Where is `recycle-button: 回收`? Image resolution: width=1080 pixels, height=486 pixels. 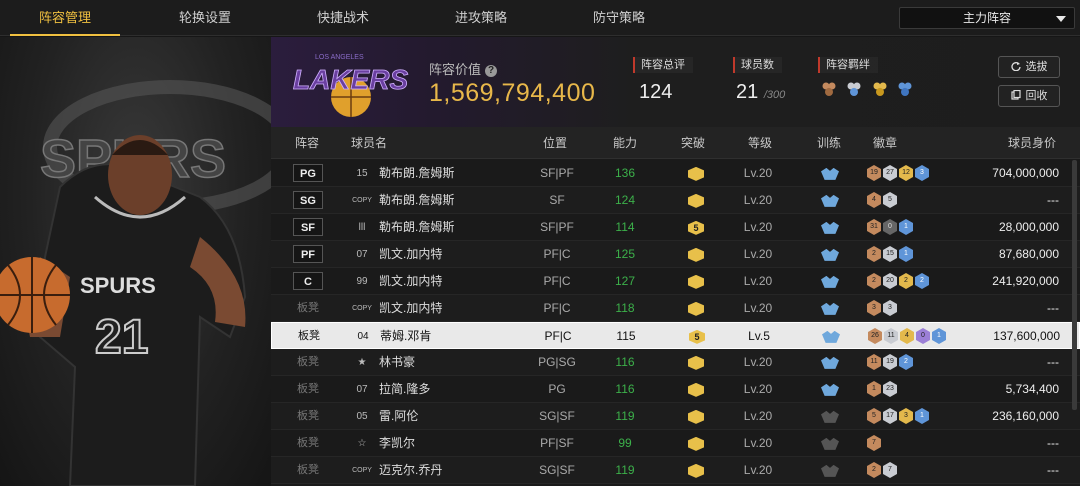
recycle-button: 回收 is located at coordinates (1029, 96).